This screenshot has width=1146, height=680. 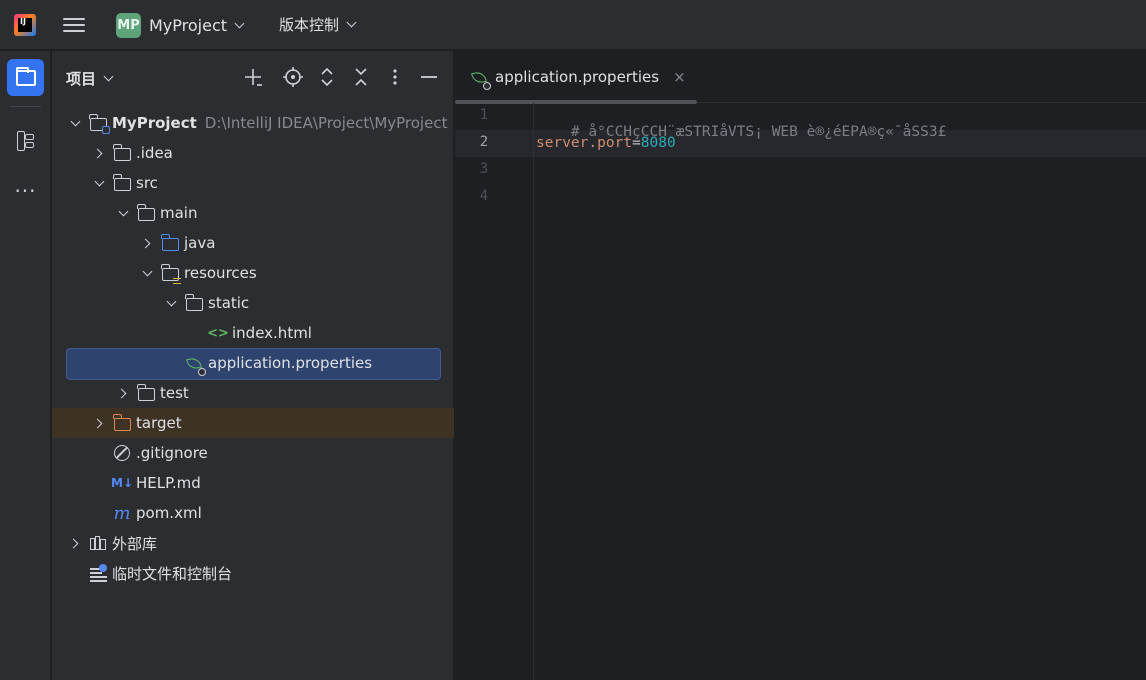 What do you see at coordinates (218, 333) in the screenshot?
I see `html-file-icon: <>` at bounding box center [218, 333].